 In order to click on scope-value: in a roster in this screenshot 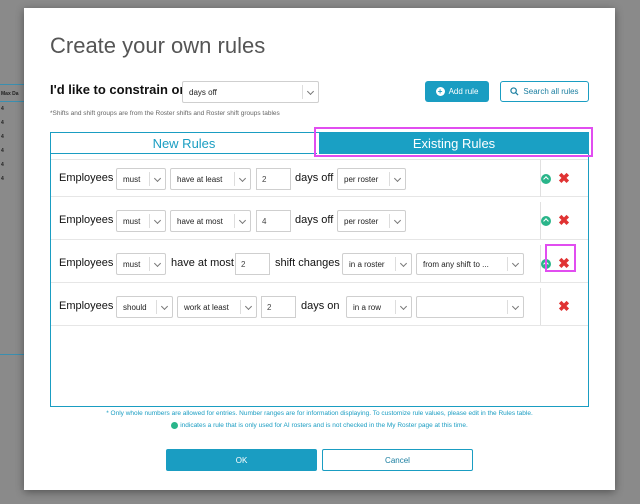, I will do `click(367, 264)`.